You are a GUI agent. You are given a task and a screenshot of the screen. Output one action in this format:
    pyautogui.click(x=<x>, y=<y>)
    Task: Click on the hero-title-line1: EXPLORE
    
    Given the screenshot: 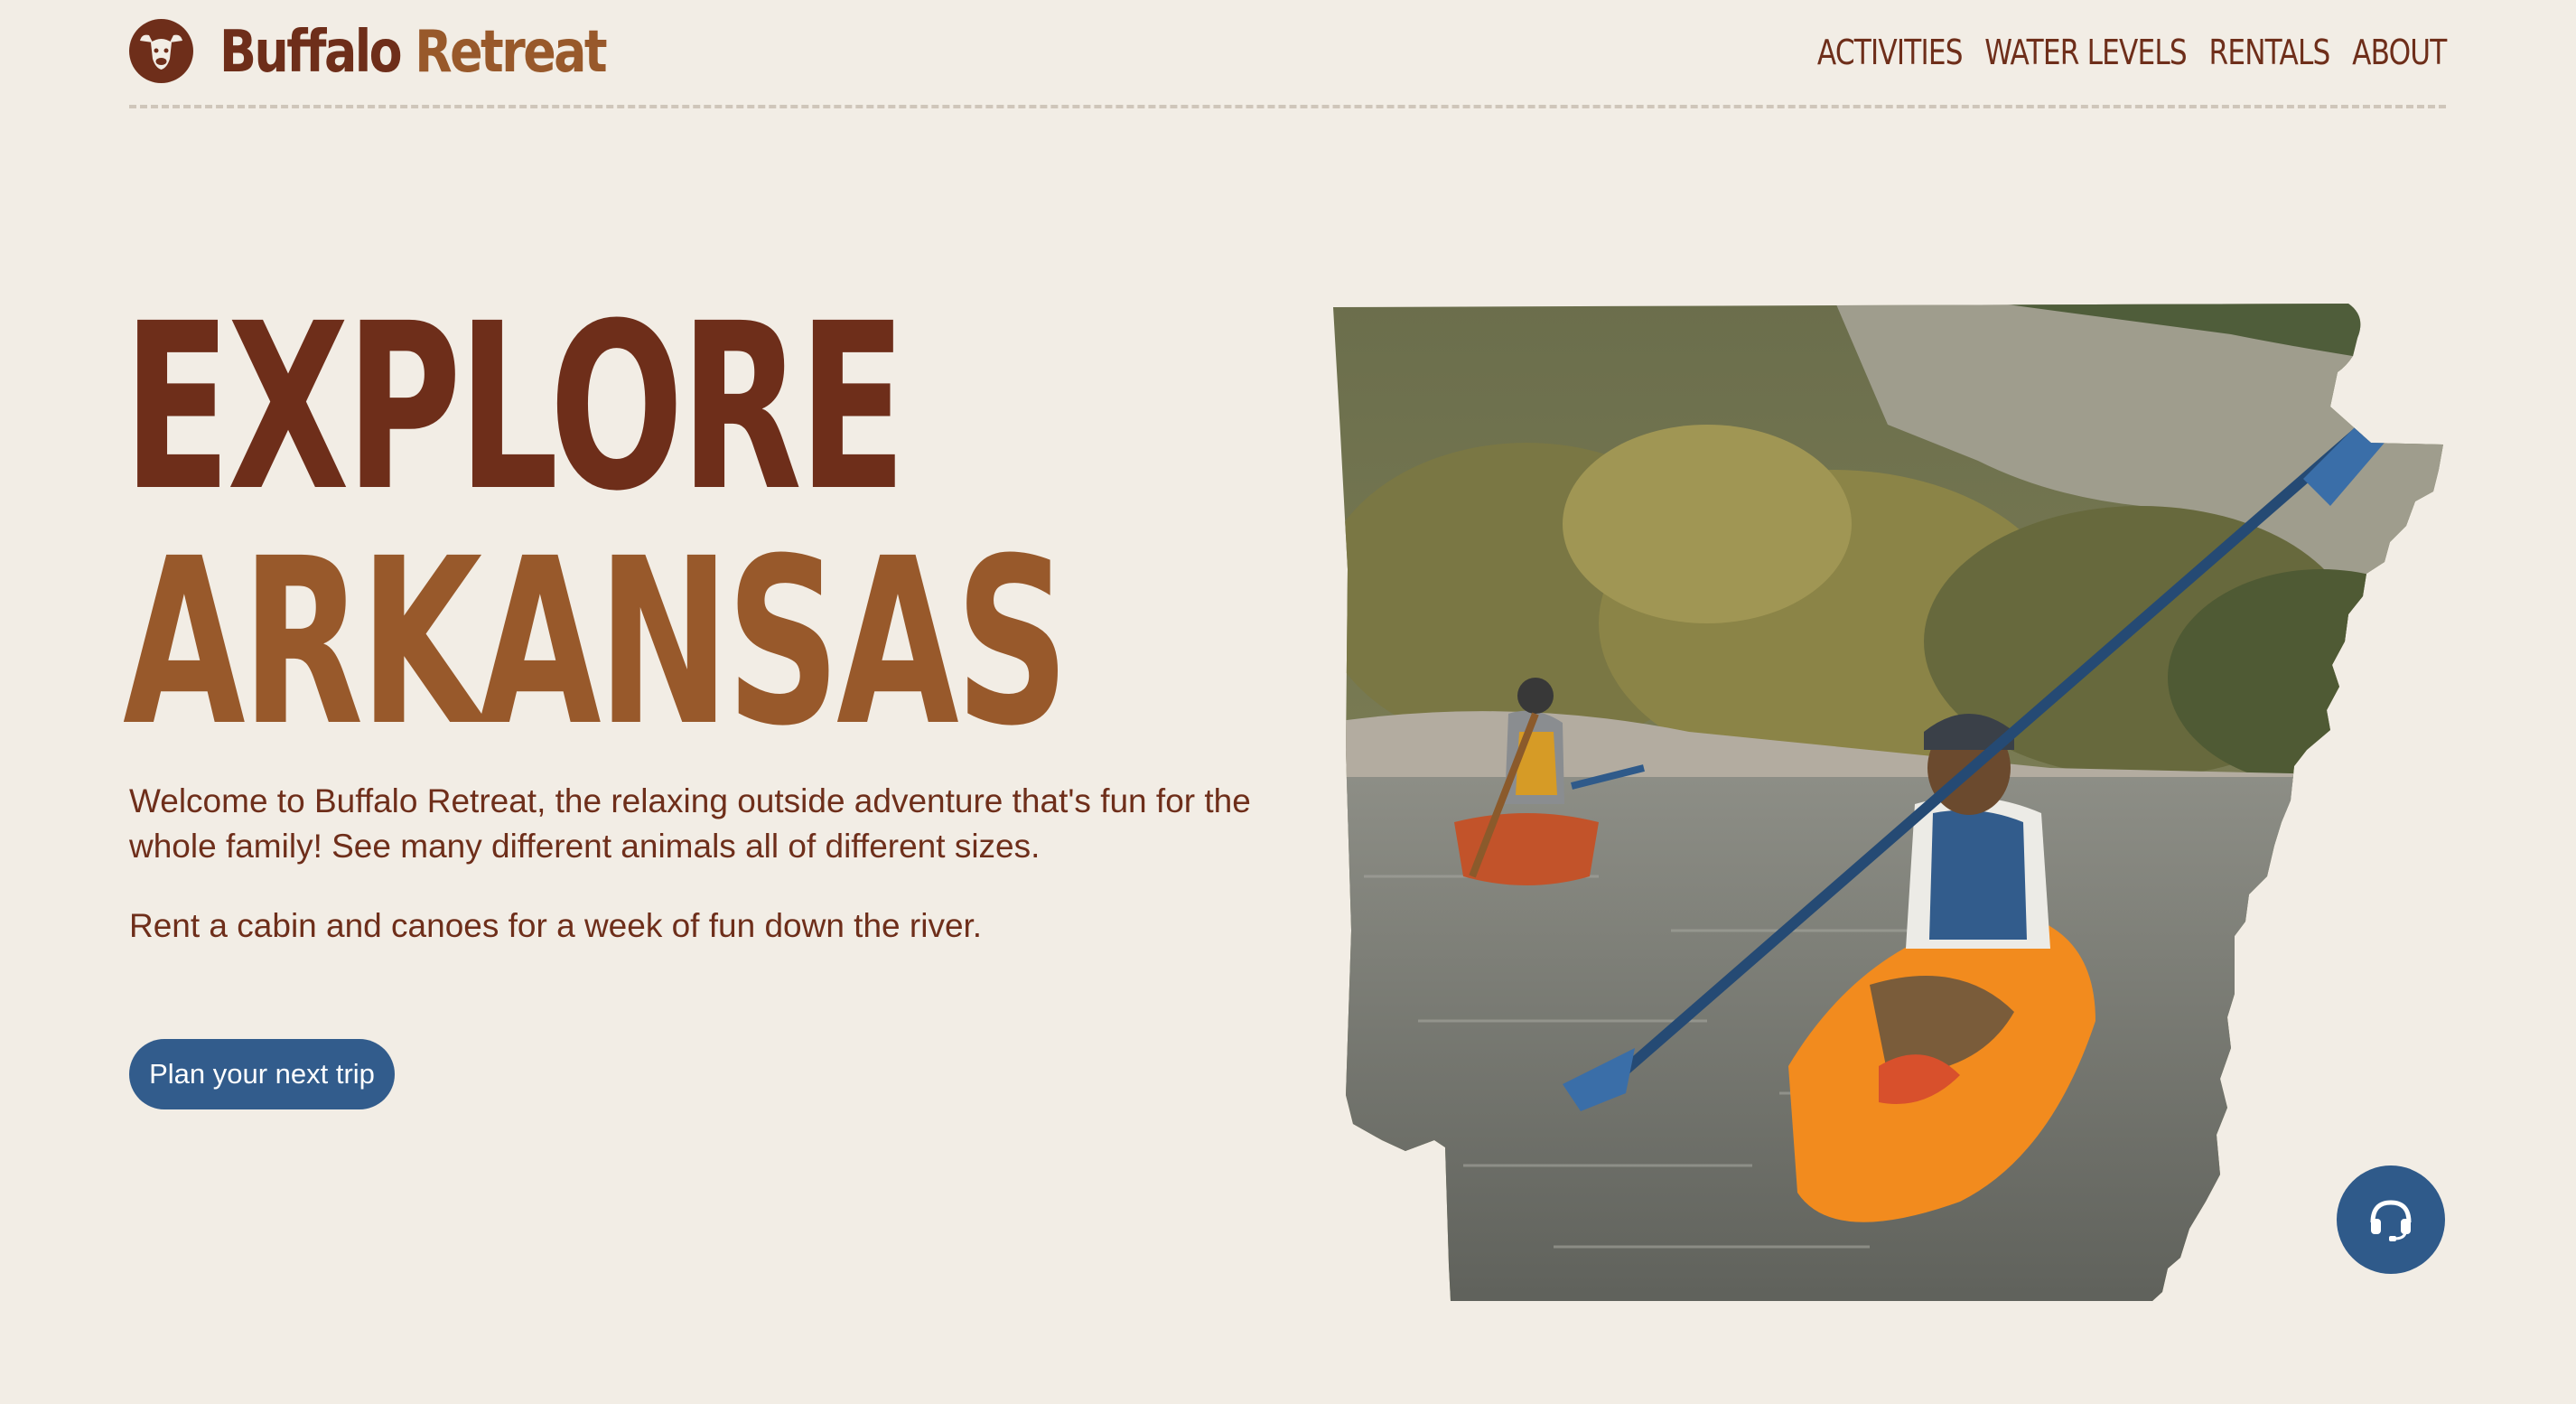 What is the action you would take?
    pyautogui.click(x=515, y=407)
    